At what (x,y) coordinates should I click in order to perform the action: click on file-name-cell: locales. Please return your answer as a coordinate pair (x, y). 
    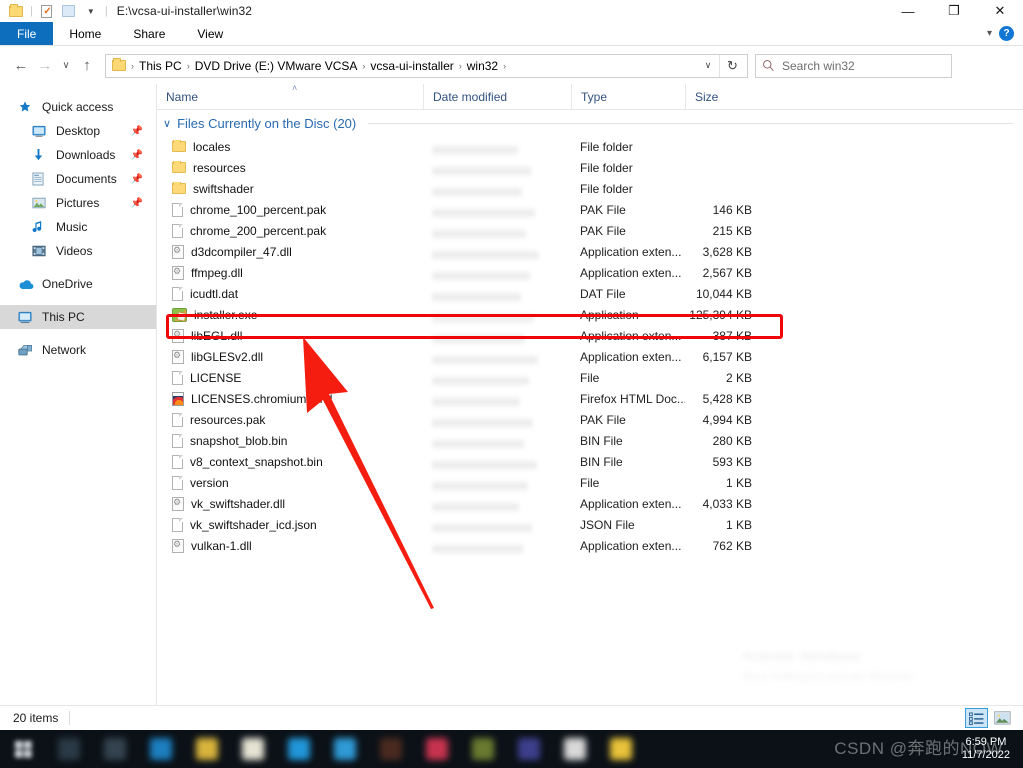
    Looking at the image, I should click on (290, 146).